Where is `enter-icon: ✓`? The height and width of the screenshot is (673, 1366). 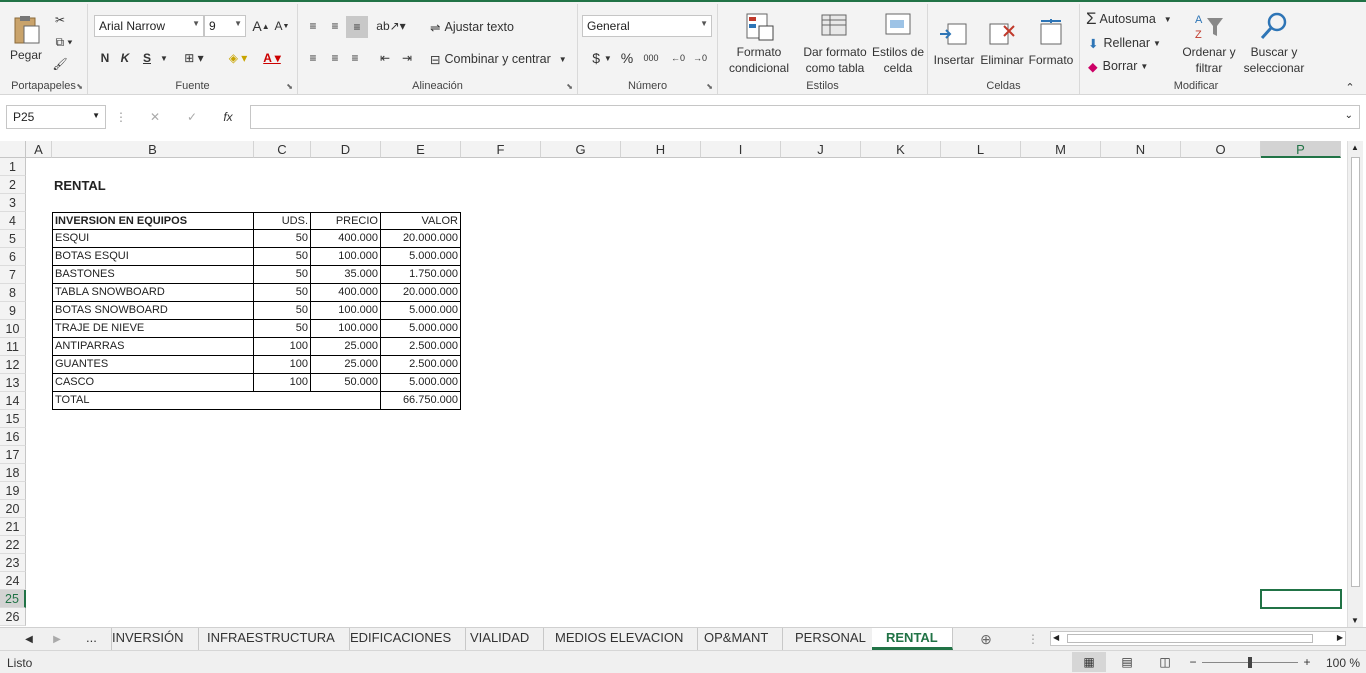
enter-icon: ✓ is located at coordinates (192, 117).